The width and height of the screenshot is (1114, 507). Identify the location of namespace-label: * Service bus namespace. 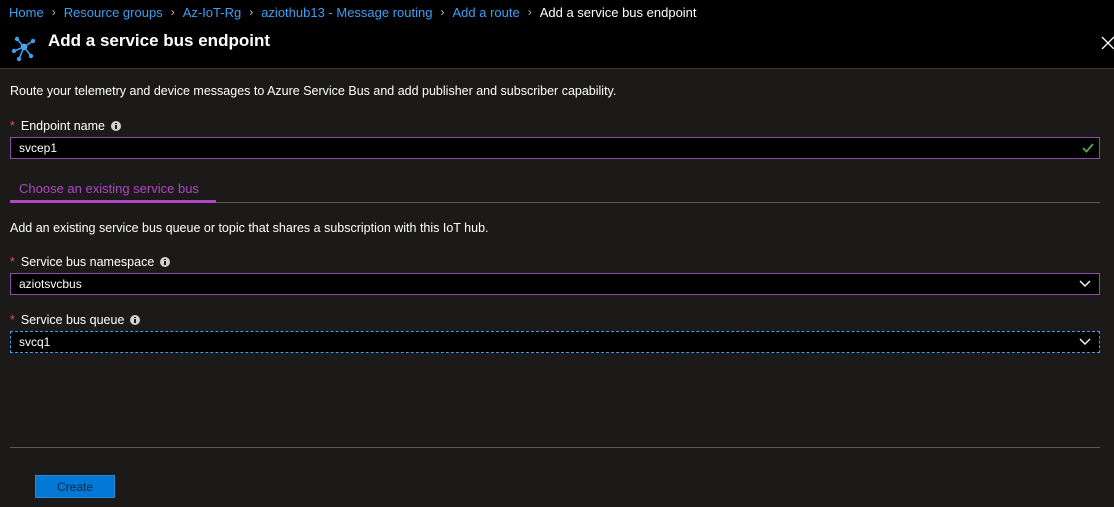
(90, 262).